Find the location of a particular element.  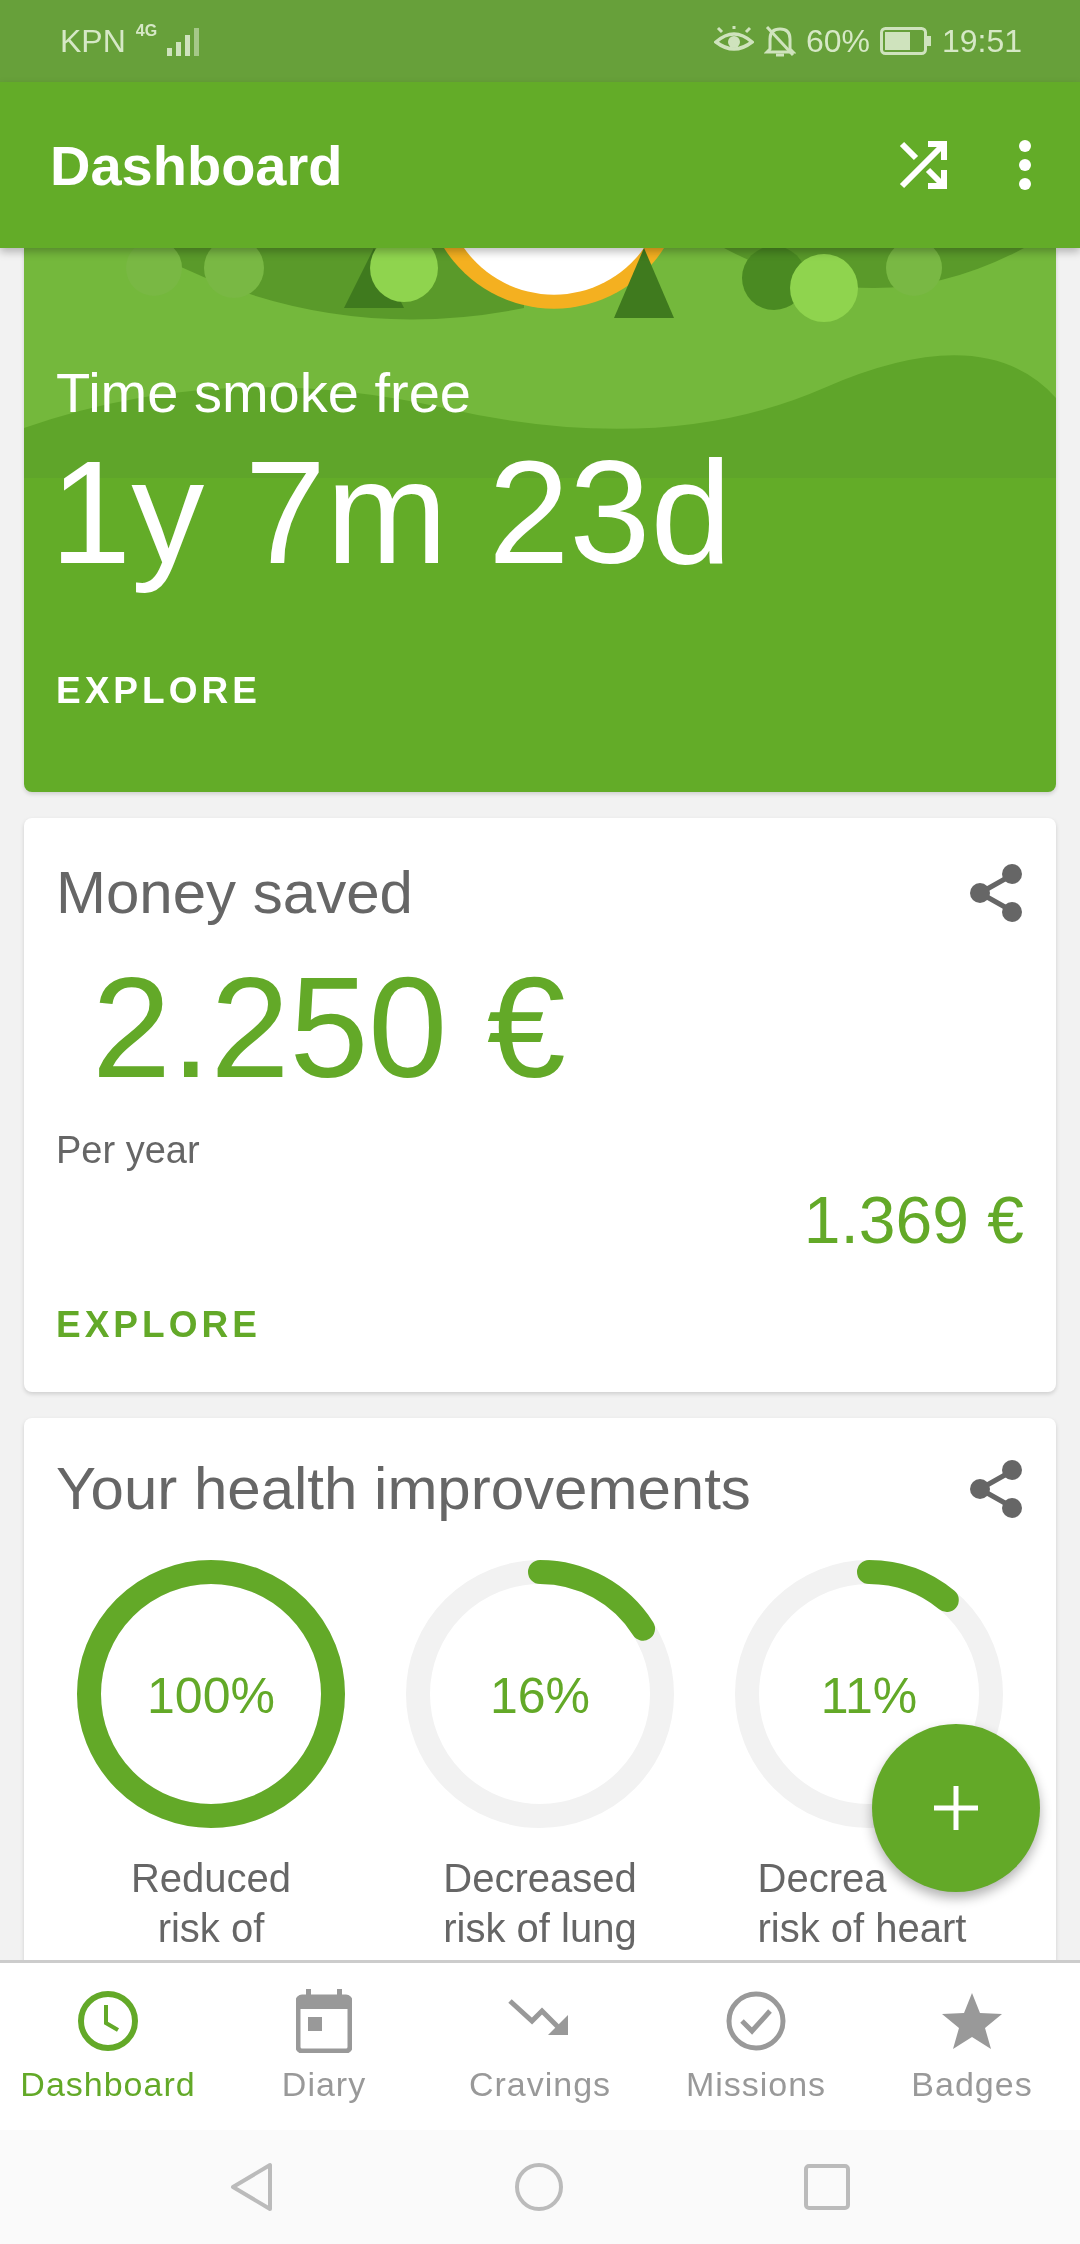

card-title: Your health improvements is located at coordinates (403, 1488).